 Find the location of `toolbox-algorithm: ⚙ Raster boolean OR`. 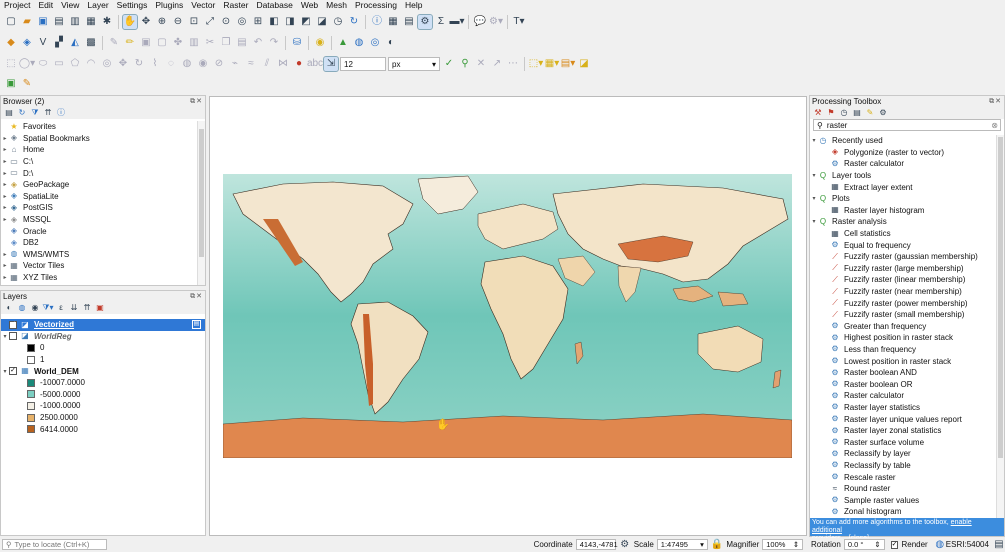

toolbox-algorithm: ⚙ Raster boolean OR is located at coordinates (903, 384).